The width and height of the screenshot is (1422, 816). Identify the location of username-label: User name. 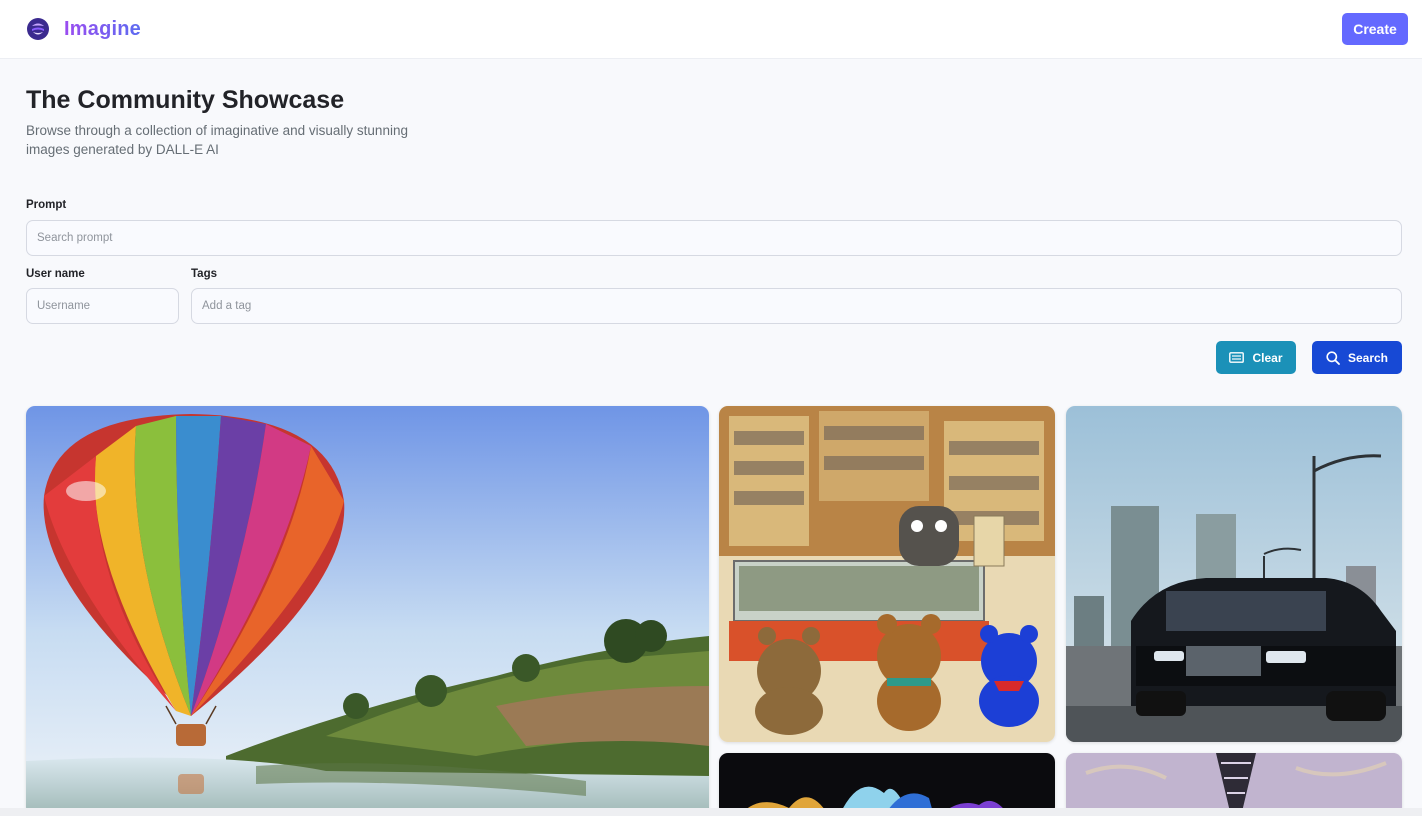
(55, 274).